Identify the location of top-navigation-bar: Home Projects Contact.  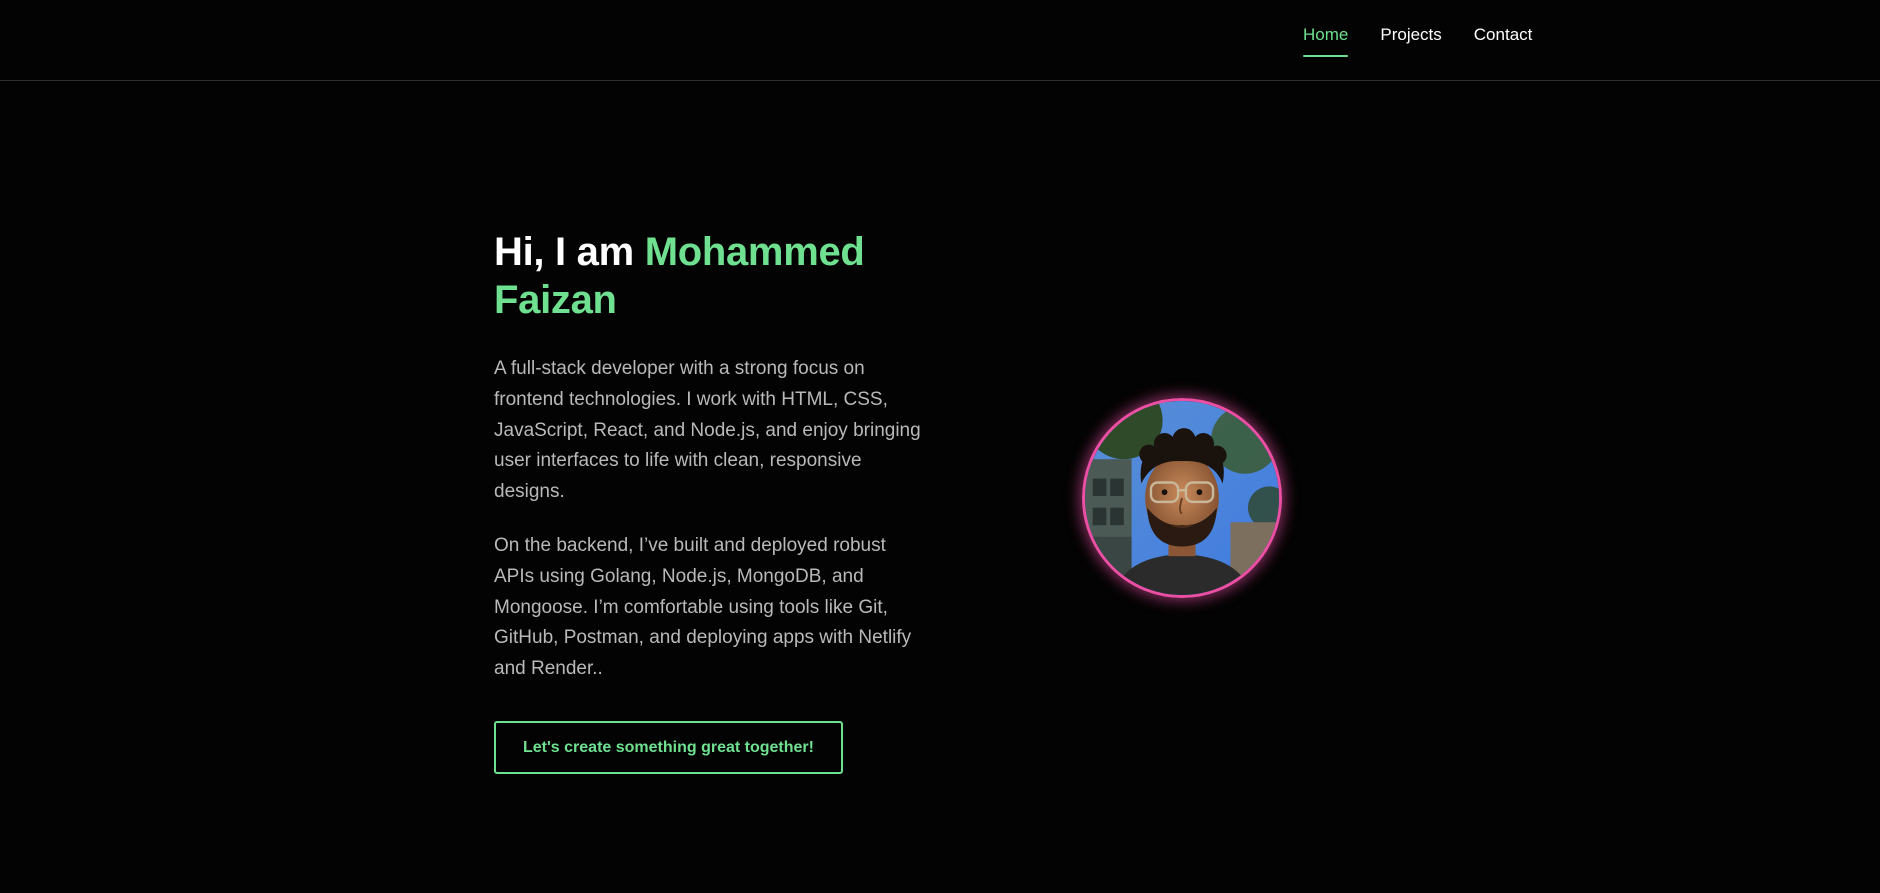
(940, 40).